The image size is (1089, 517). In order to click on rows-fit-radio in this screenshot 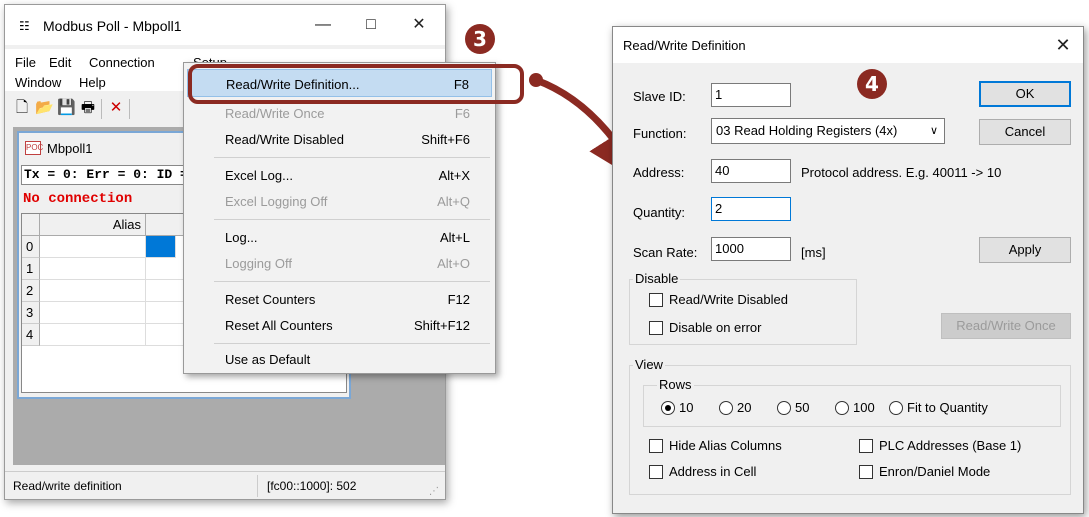, I will do `click(896, 408)`.